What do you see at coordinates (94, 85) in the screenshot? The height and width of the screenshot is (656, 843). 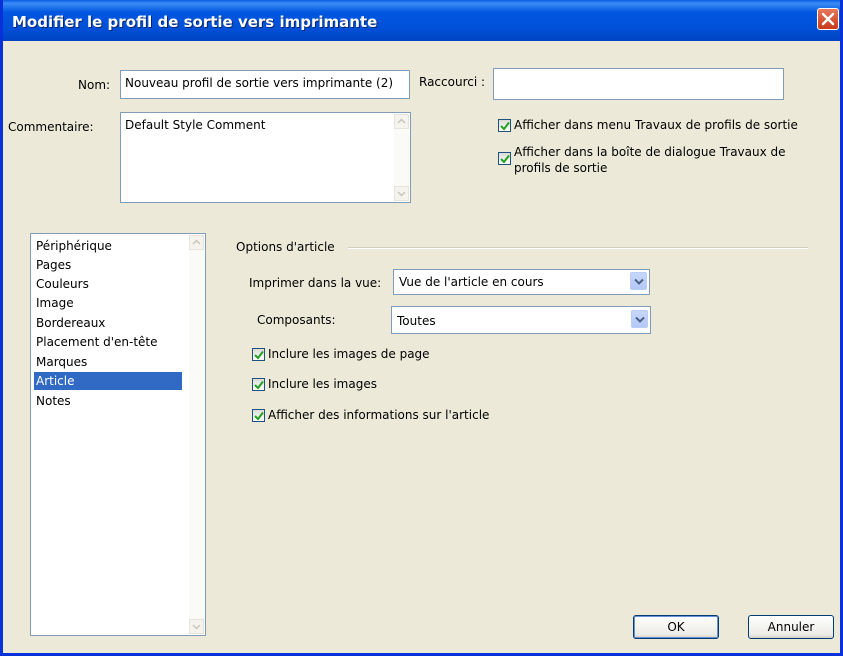 I see `name-label: Nom:` at bounding box center [94, 85].